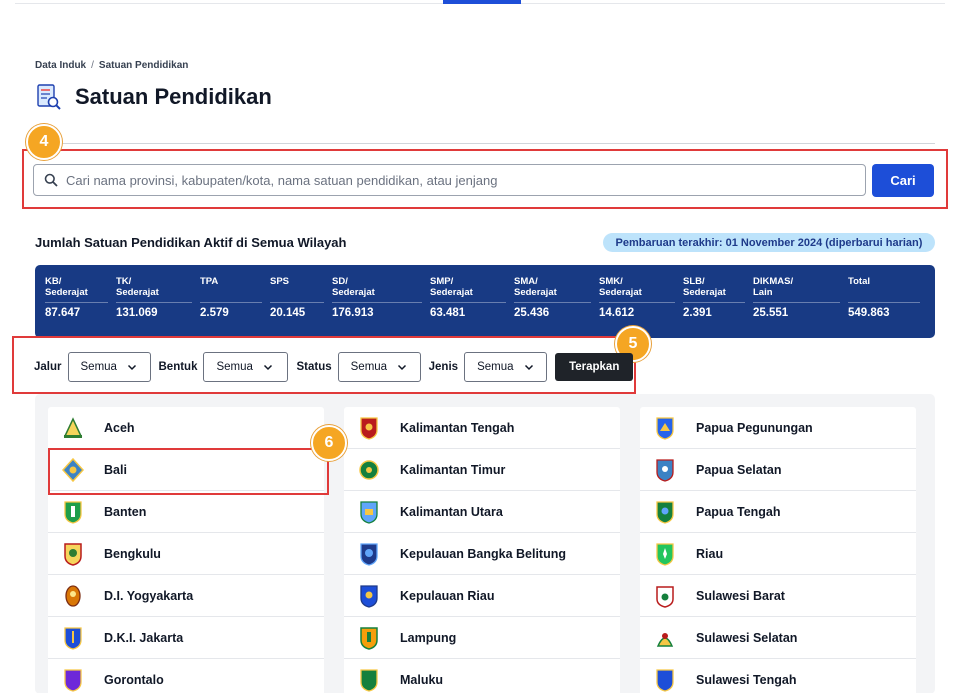  What do you see at coordinates (51, 180) in the screenshot?
I see `search-icon` at bounding box center [51, 180].